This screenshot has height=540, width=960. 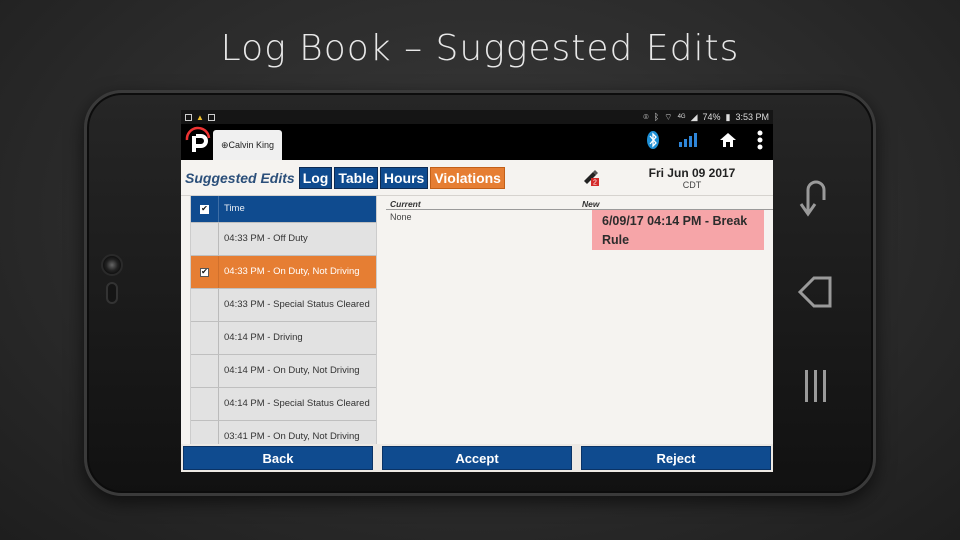 I want to click on list-item: 04:14 PM - Driving, so click(x=283, y=338).